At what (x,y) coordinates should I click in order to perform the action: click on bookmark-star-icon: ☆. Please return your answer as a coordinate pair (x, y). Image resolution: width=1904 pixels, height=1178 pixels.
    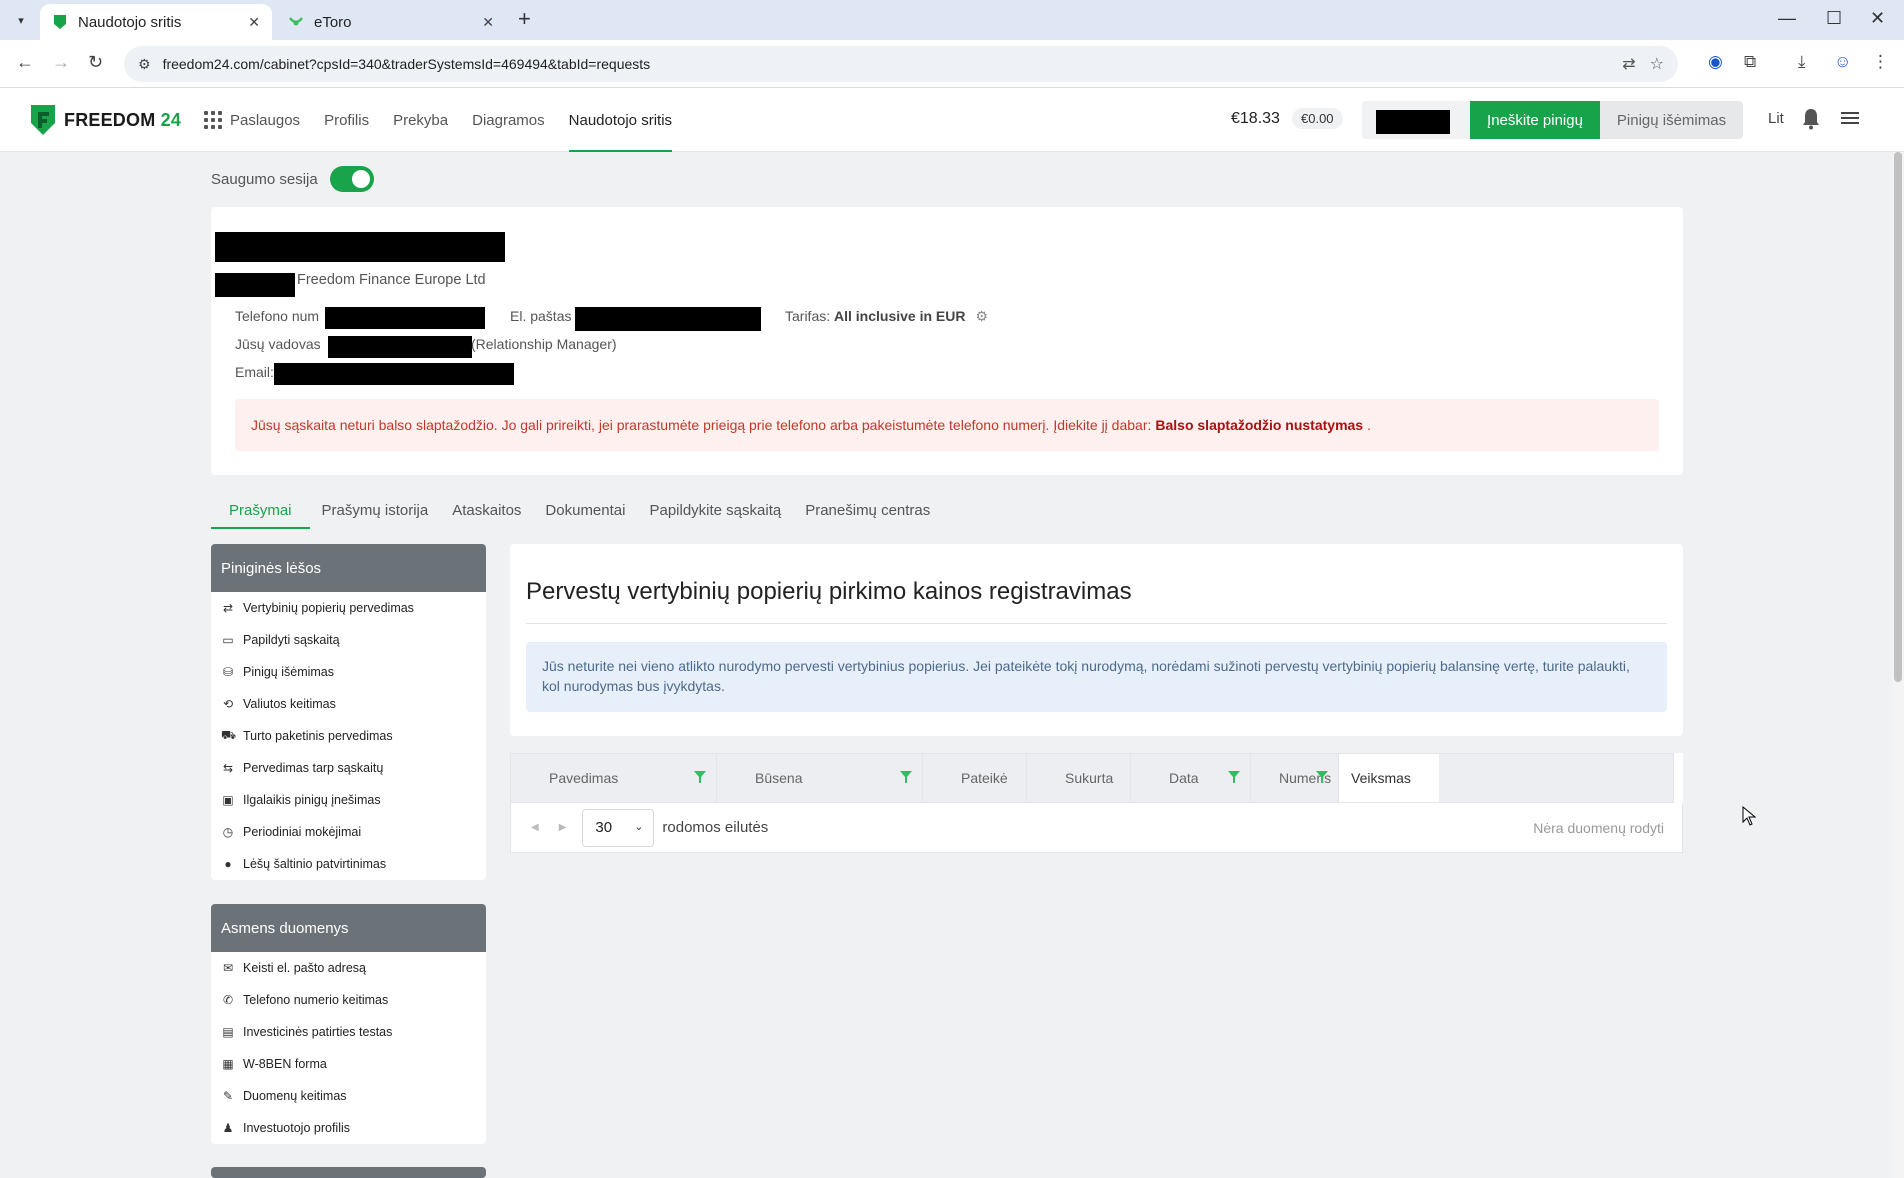
    Looking at the image, I should click on (1657, 64).